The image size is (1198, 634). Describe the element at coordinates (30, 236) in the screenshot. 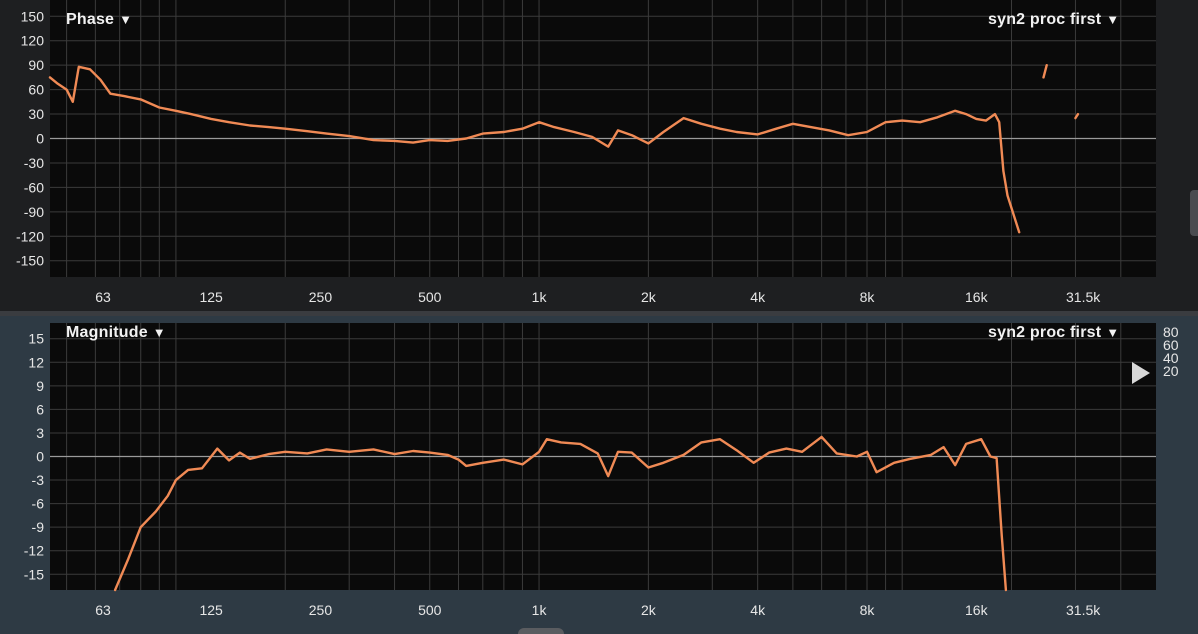

I see `phase-y-tick-label: -120` at that location.